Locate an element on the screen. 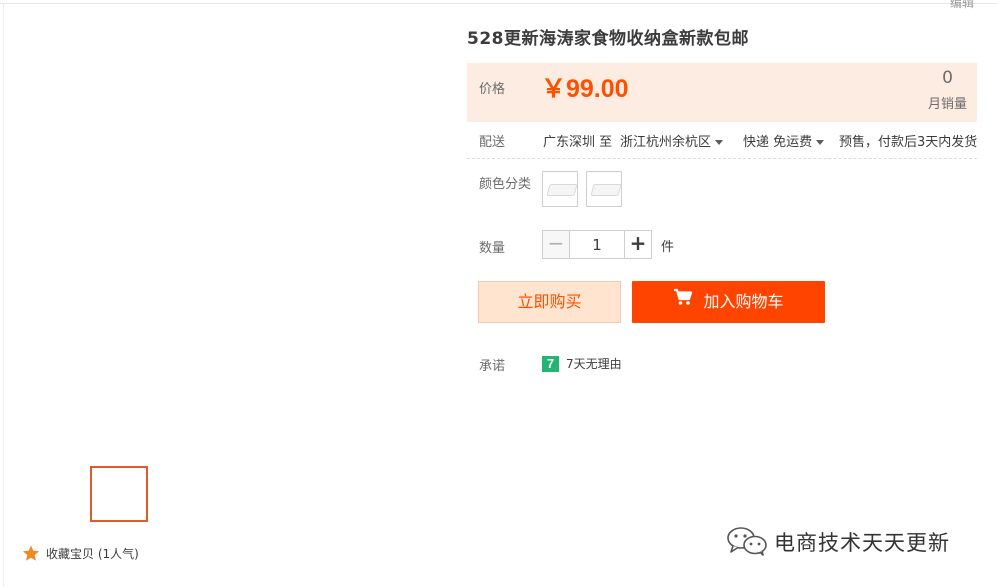 The height and width of the screenshot is (587, 997). quantity-input: 1 is located at coordinates (597, 244).